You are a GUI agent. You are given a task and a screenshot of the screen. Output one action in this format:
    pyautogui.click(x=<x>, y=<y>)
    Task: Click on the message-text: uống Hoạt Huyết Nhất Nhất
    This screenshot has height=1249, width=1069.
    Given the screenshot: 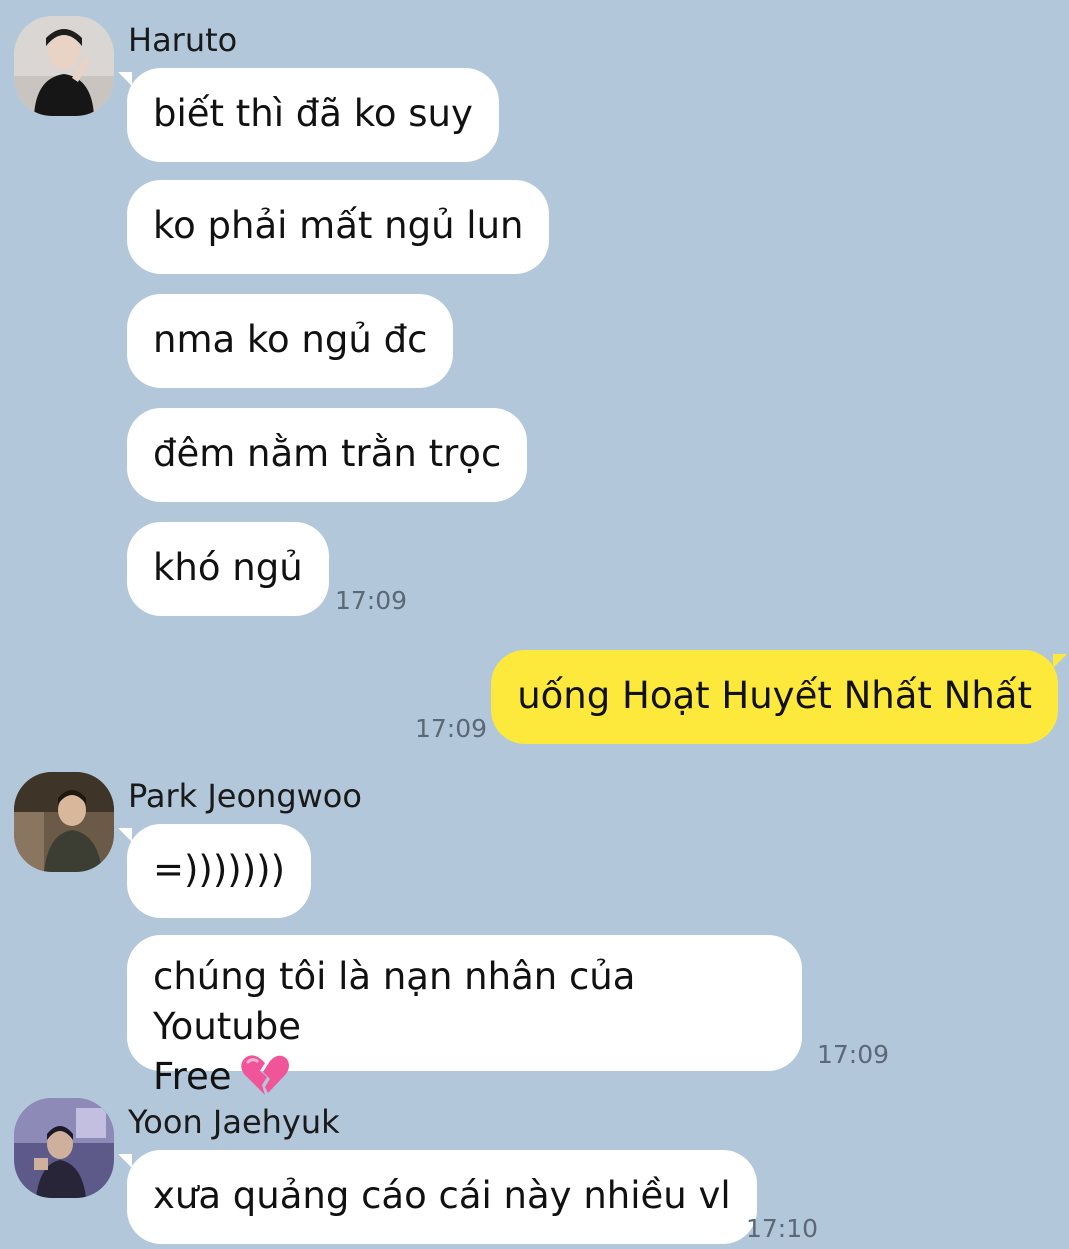 What is the action you would take?
    pyautogui.click(x=774, y=695)
    